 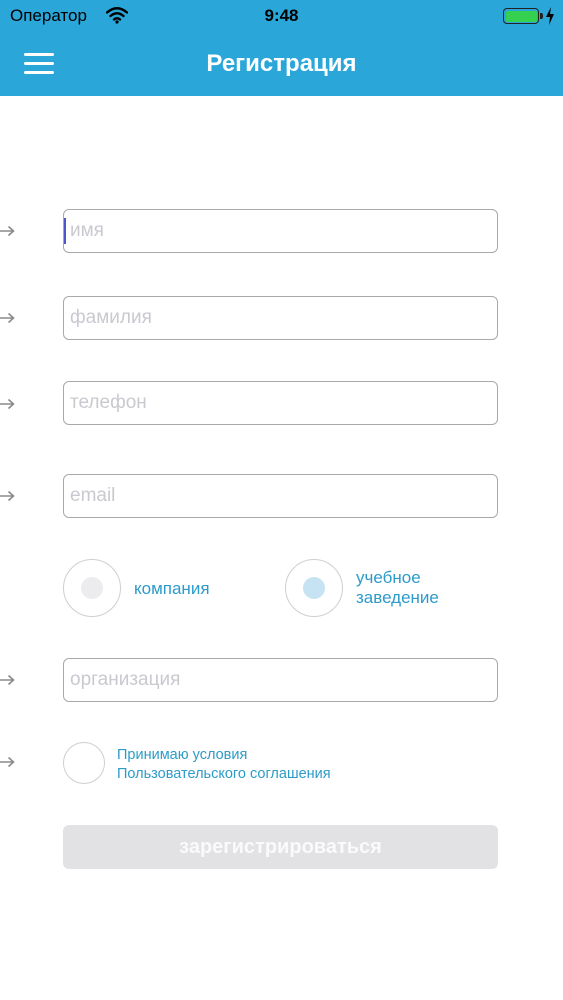 I want to click on email-input, so click(x=280, y=496).